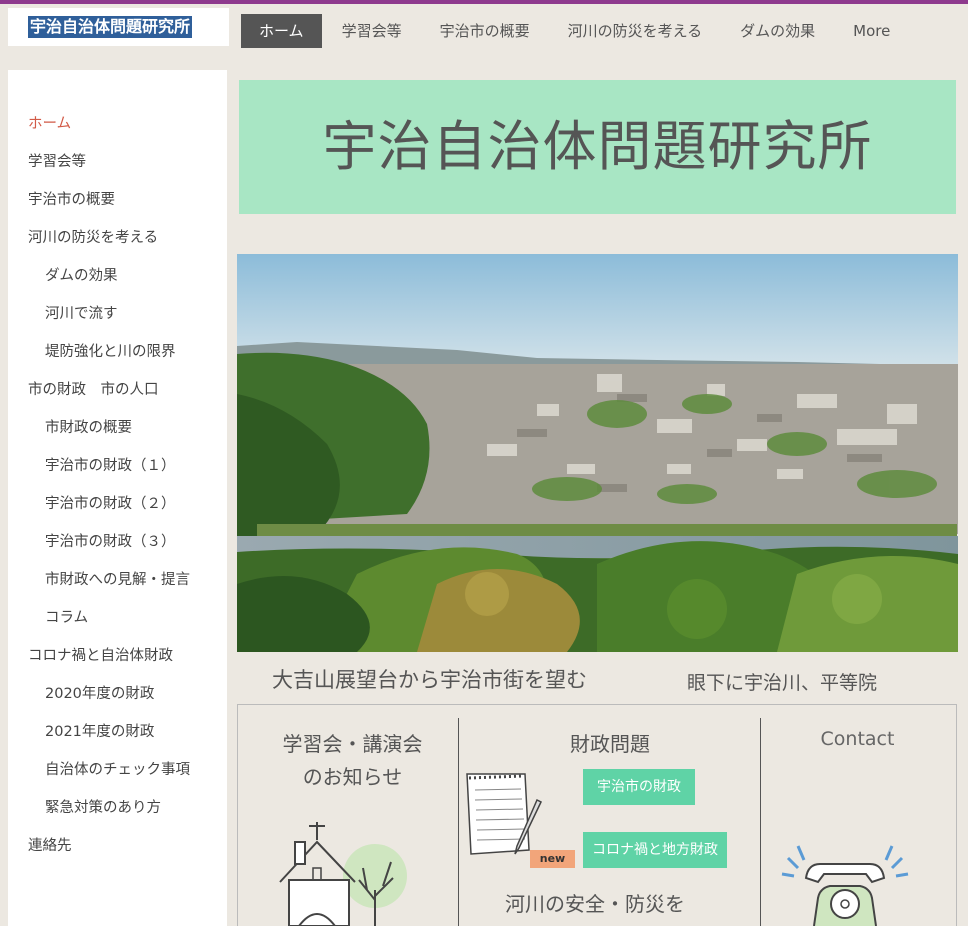 The height and width of the screenshot is (926, 968). Describe the element at coordinates (595, 902) in the screenshot. I see `river-safety-link: 河川の安全・防災を` at that location.